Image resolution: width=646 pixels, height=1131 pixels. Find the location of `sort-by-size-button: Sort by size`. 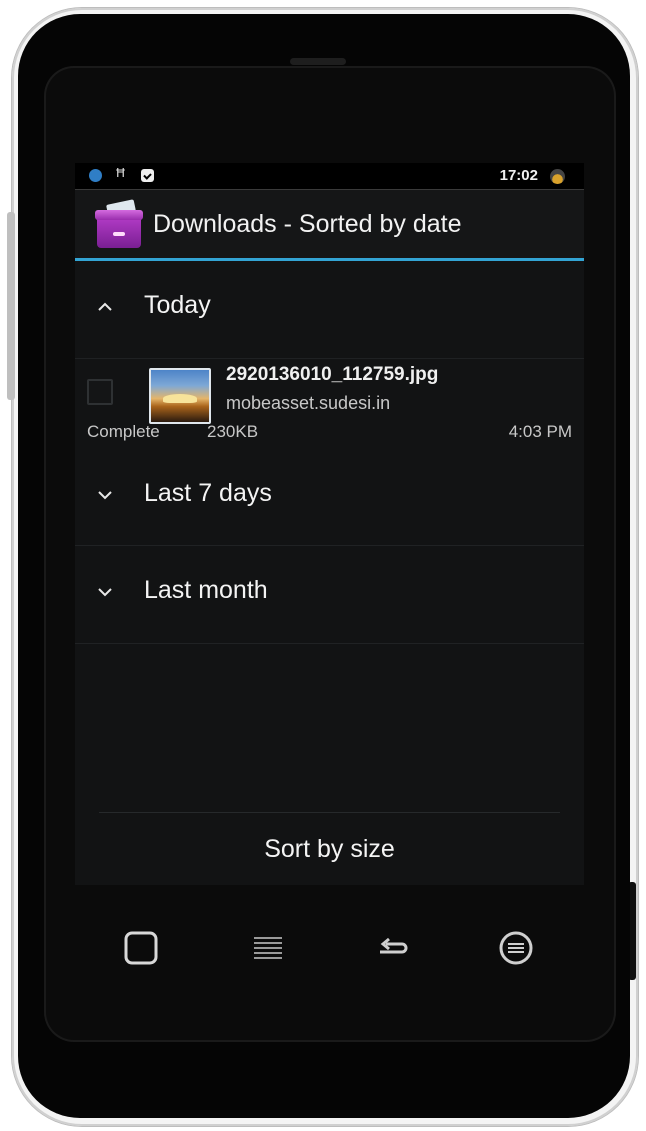

sort-by-size-button: Sort by size is located at coordinates (329, 849).